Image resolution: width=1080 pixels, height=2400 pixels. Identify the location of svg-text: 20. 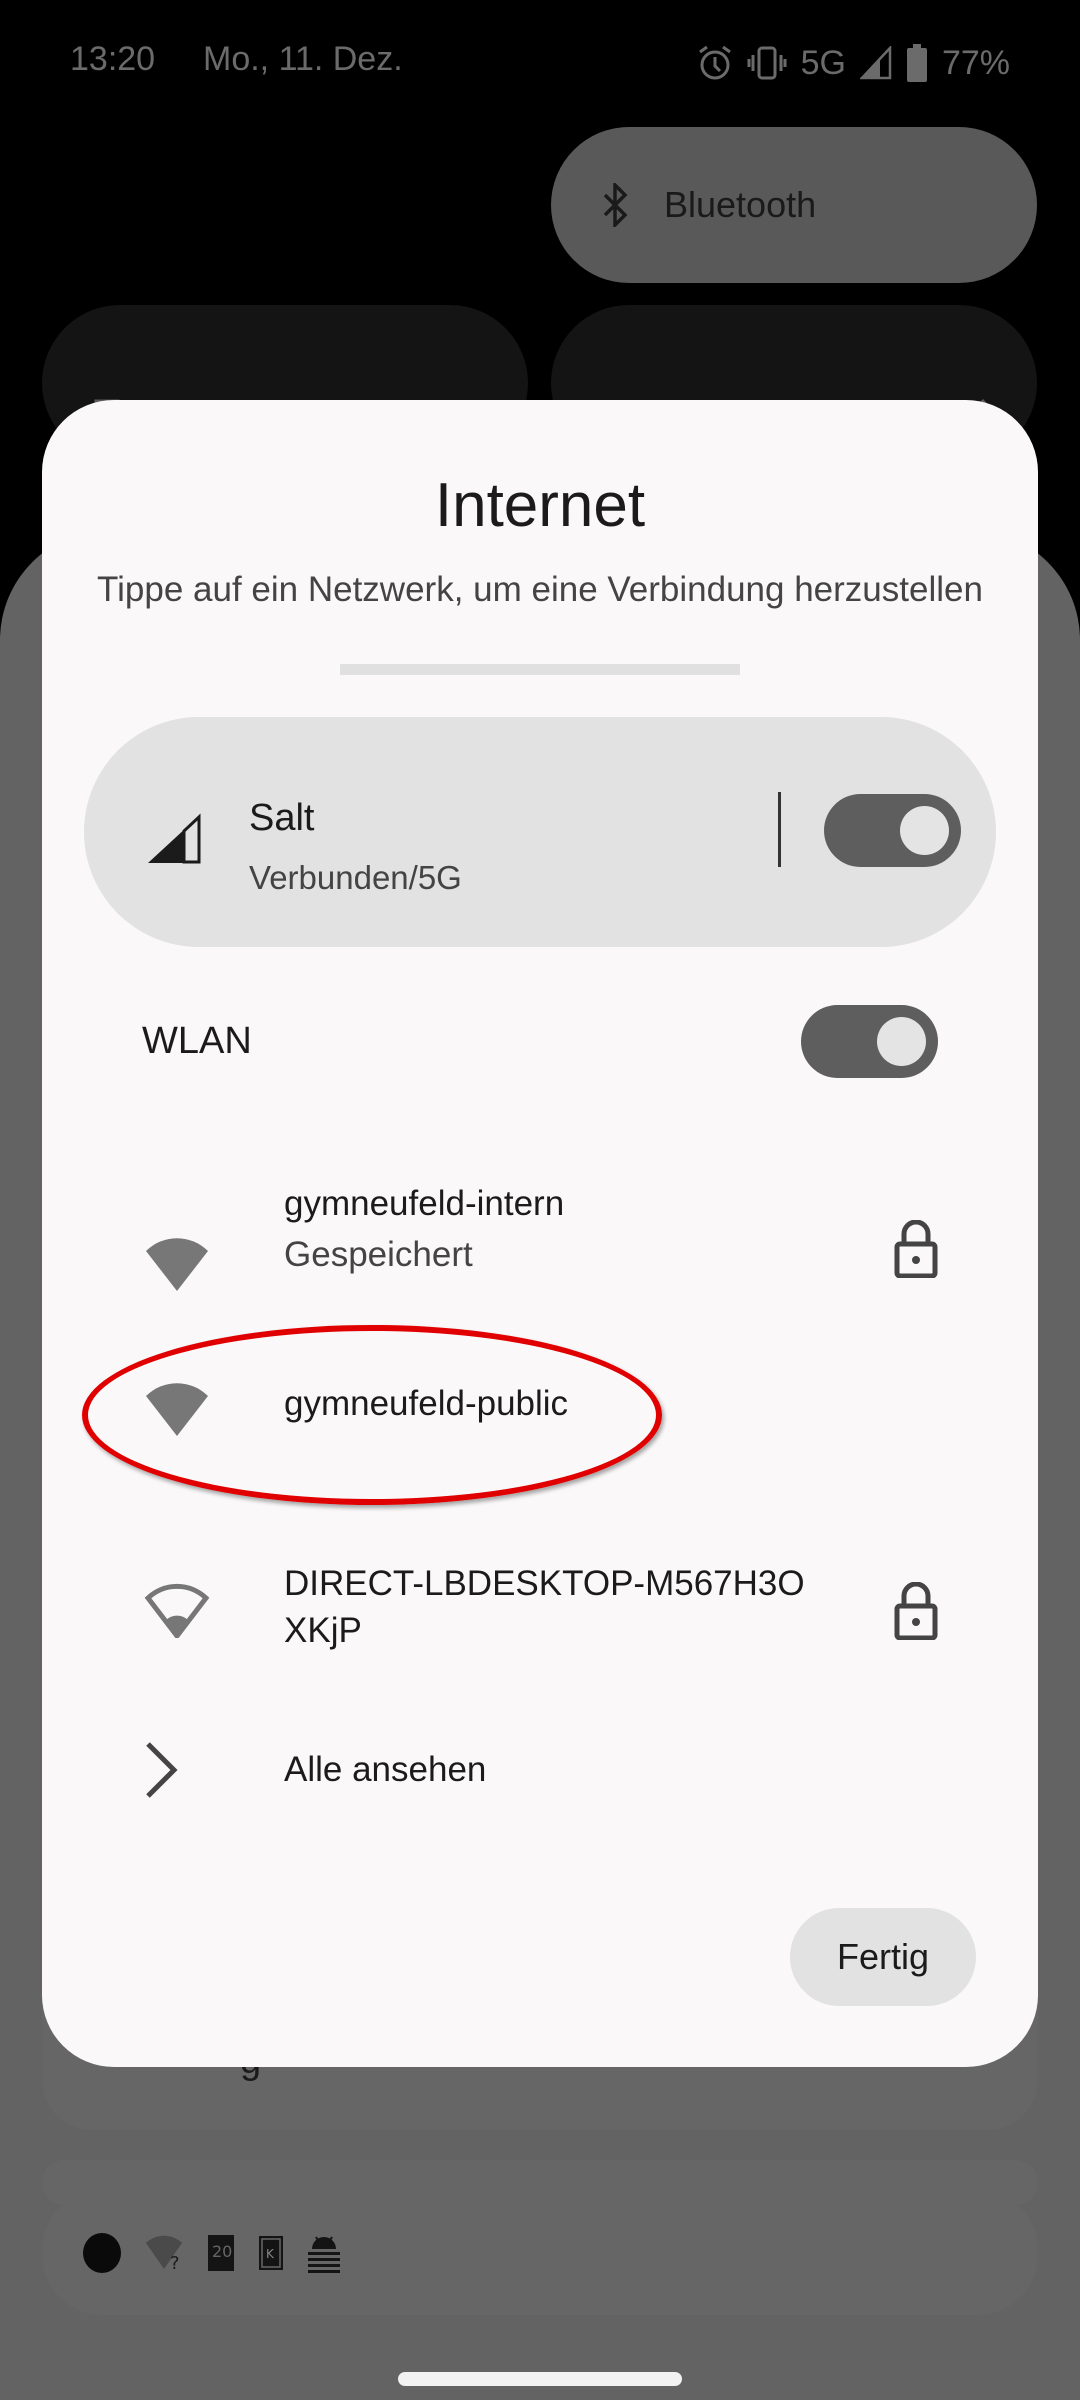
(222, 2251).